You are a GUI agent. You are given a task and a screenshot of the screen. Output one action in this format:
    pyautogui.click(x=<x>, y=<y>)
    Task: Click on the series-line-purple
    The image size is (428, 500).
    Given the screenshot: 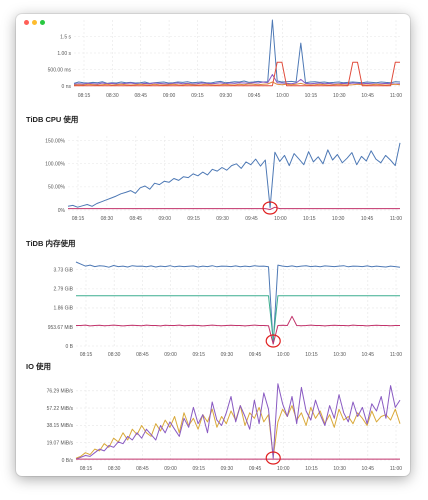 What is the action you would take?
    pyautogui.click(x=237, y=79)
    